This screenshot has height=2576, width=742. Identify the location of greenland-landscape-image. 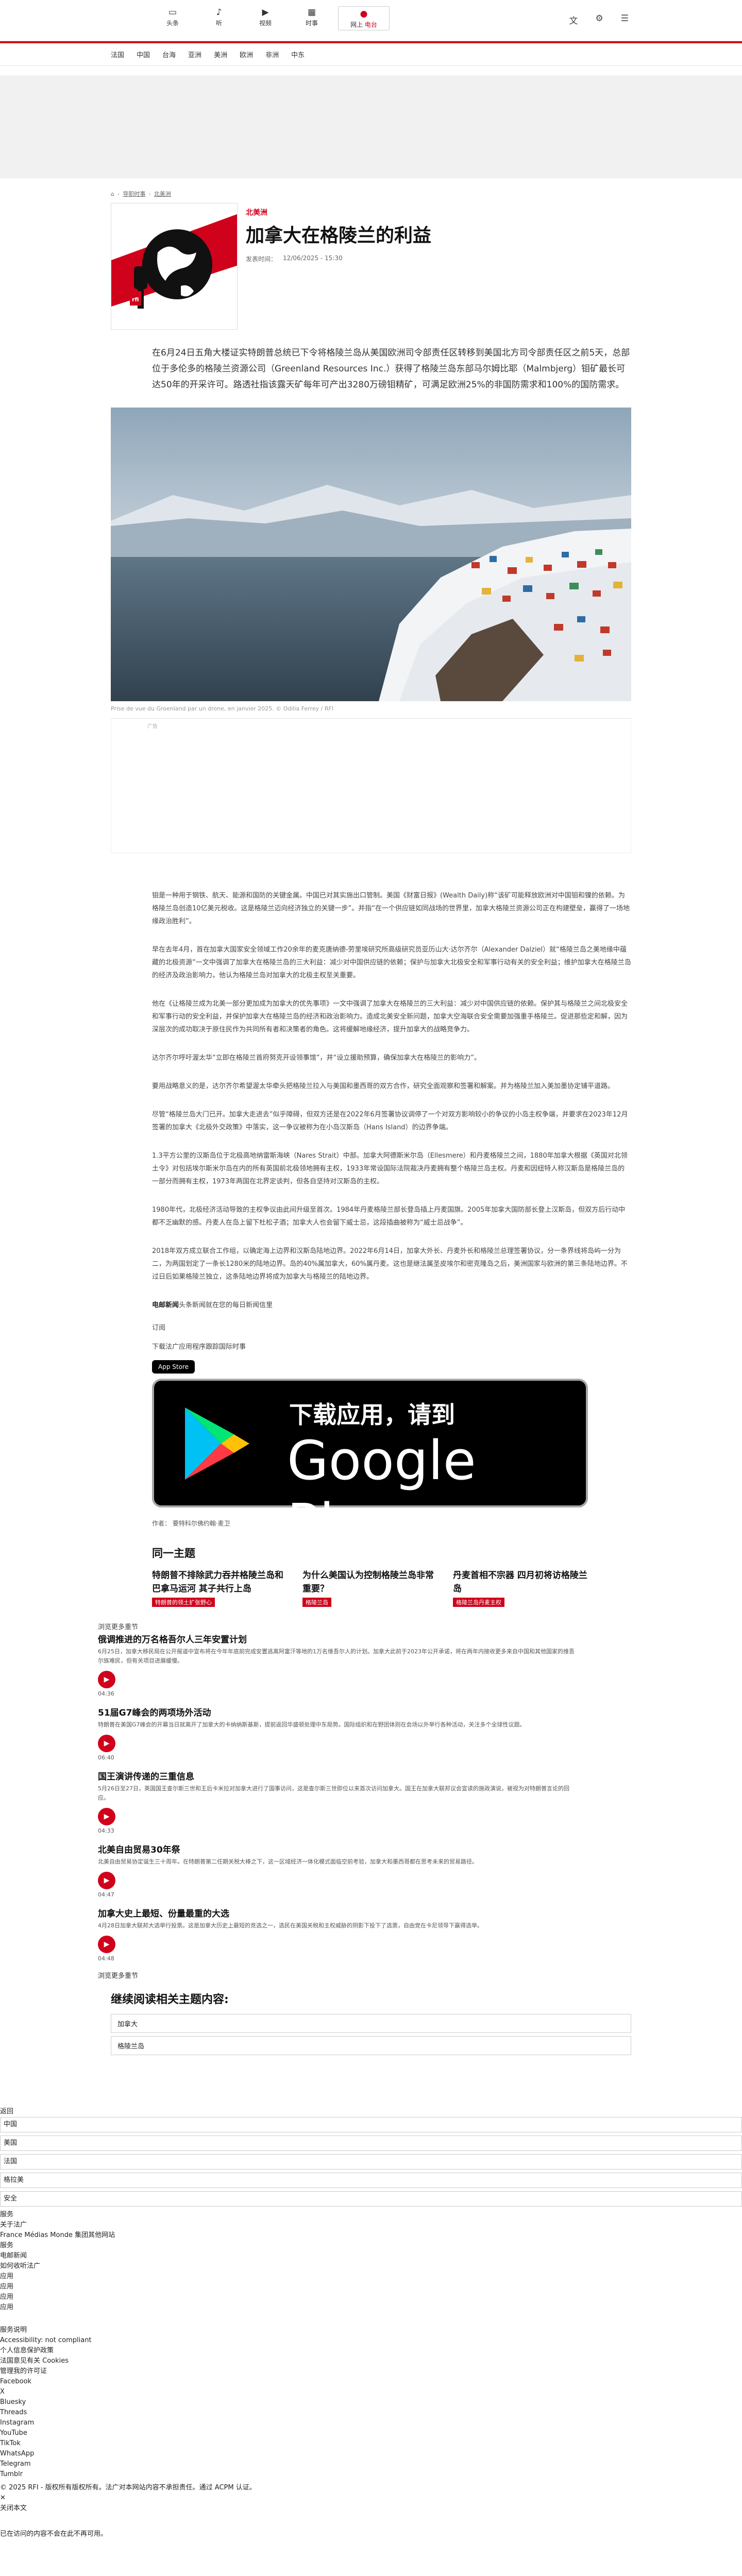
(371, 554).